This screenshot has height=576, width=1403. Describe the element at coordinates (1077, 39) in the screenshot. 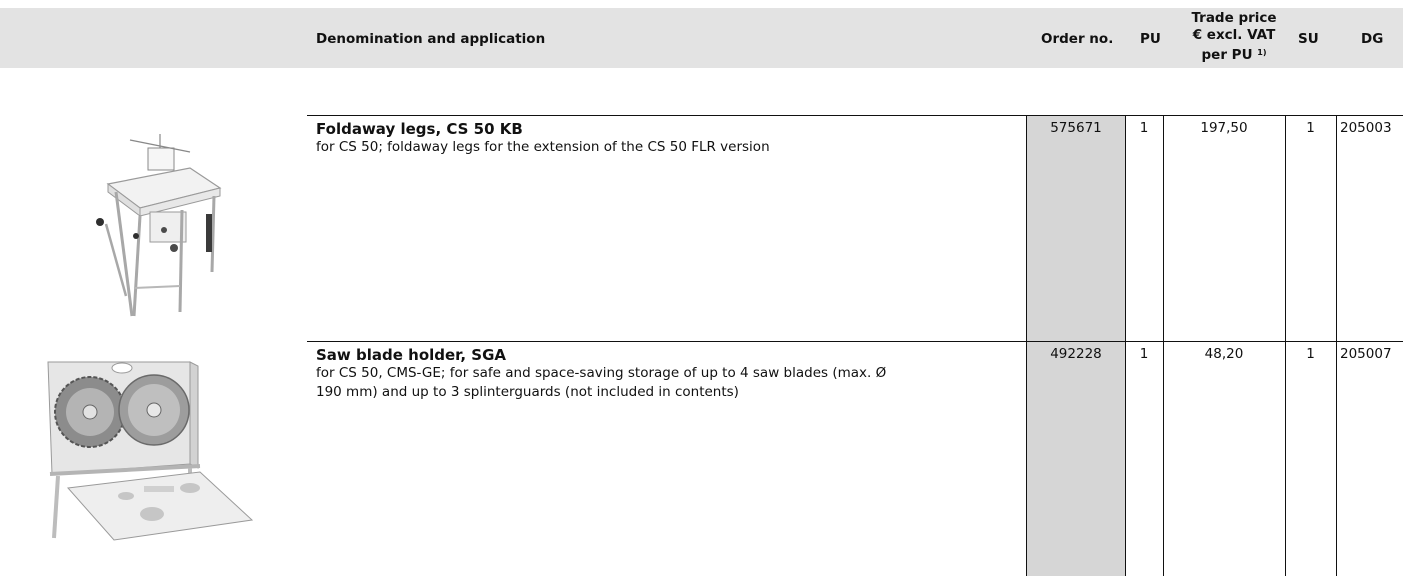

I see `col-header-order-no: Order no.` at that location.